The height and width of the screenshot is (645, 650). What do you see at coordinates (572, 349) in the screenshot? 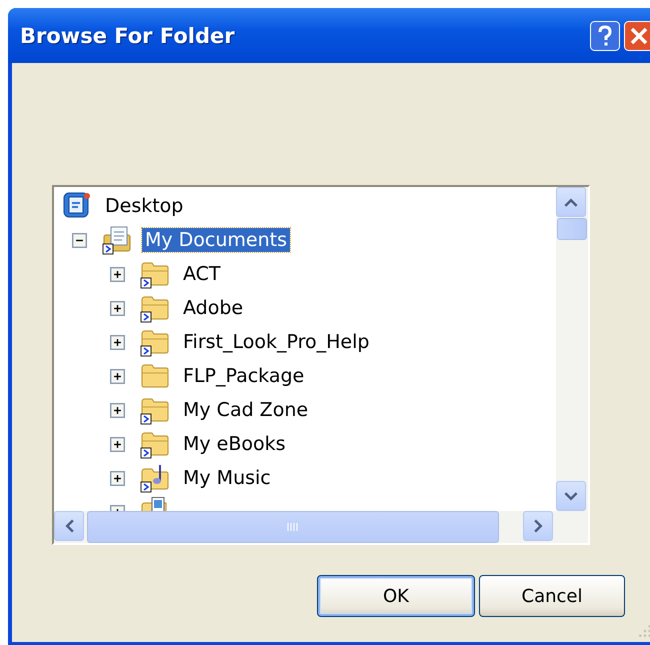
I see `vertical-scrollbar` at bounding box center [572, 349].